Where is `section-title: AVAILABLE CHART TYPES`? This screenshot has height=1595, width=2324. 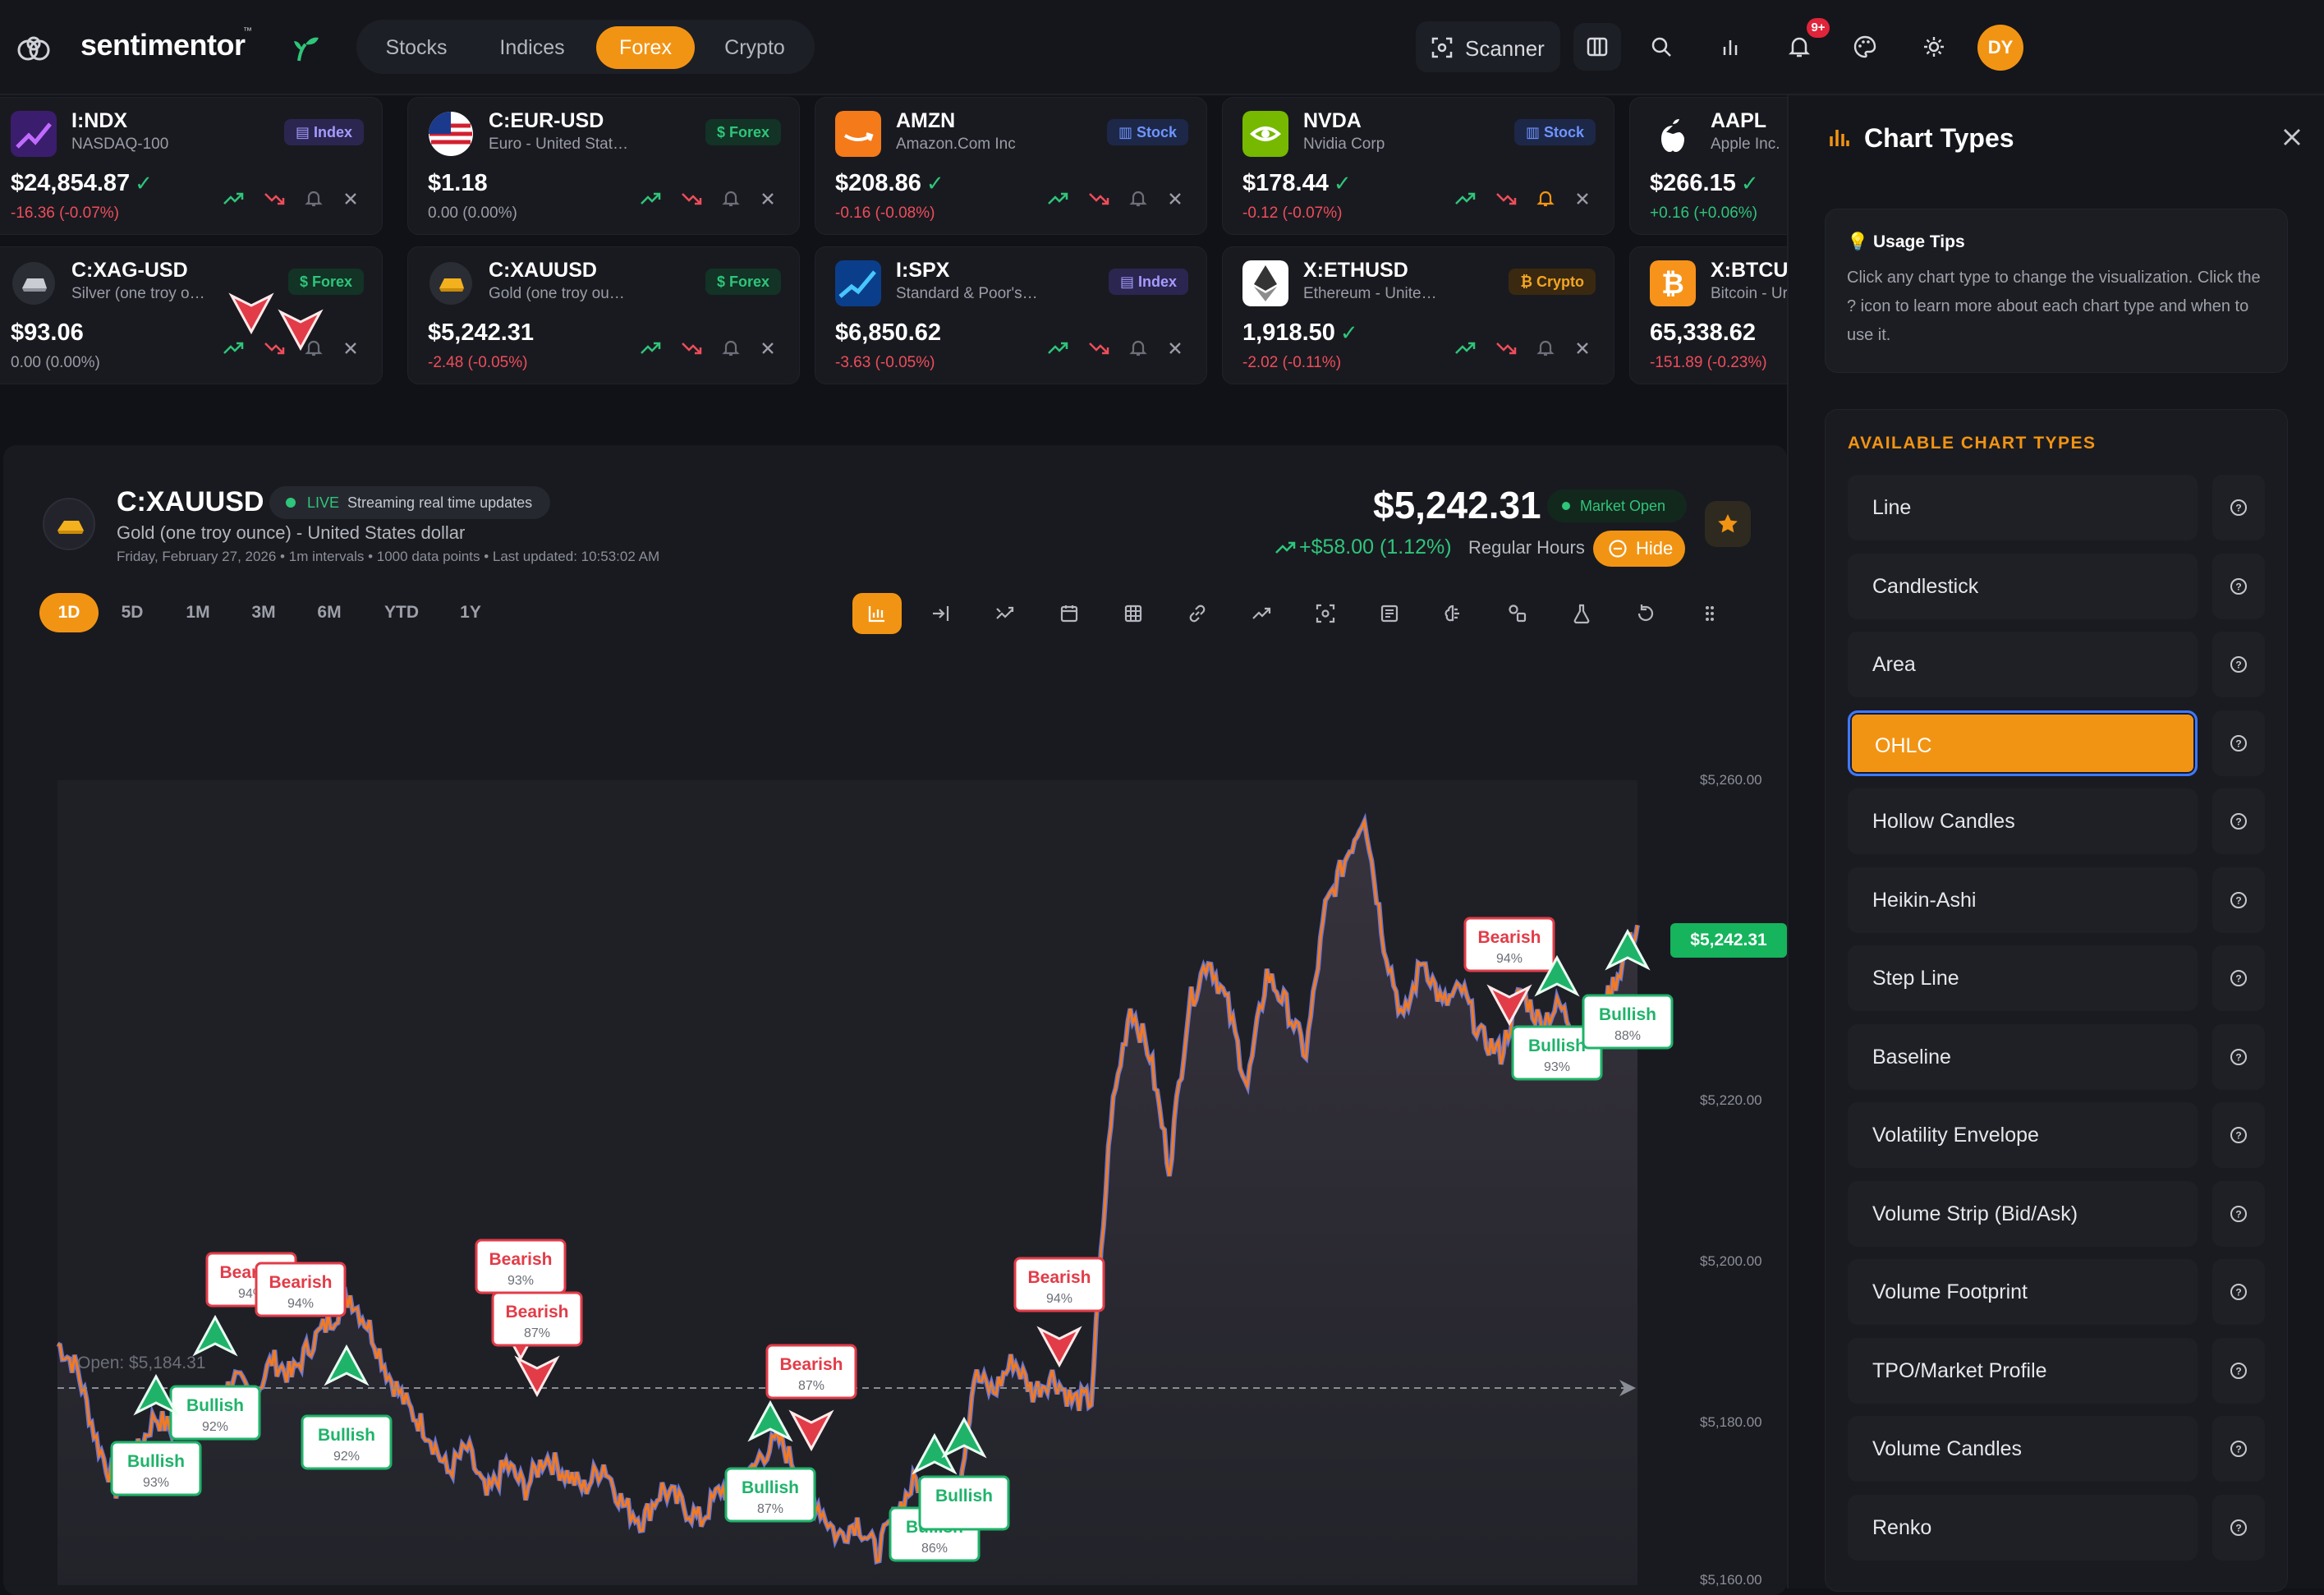 section-title: AVAILABLE CHART TYPES is located at coordinates (1972, 443).